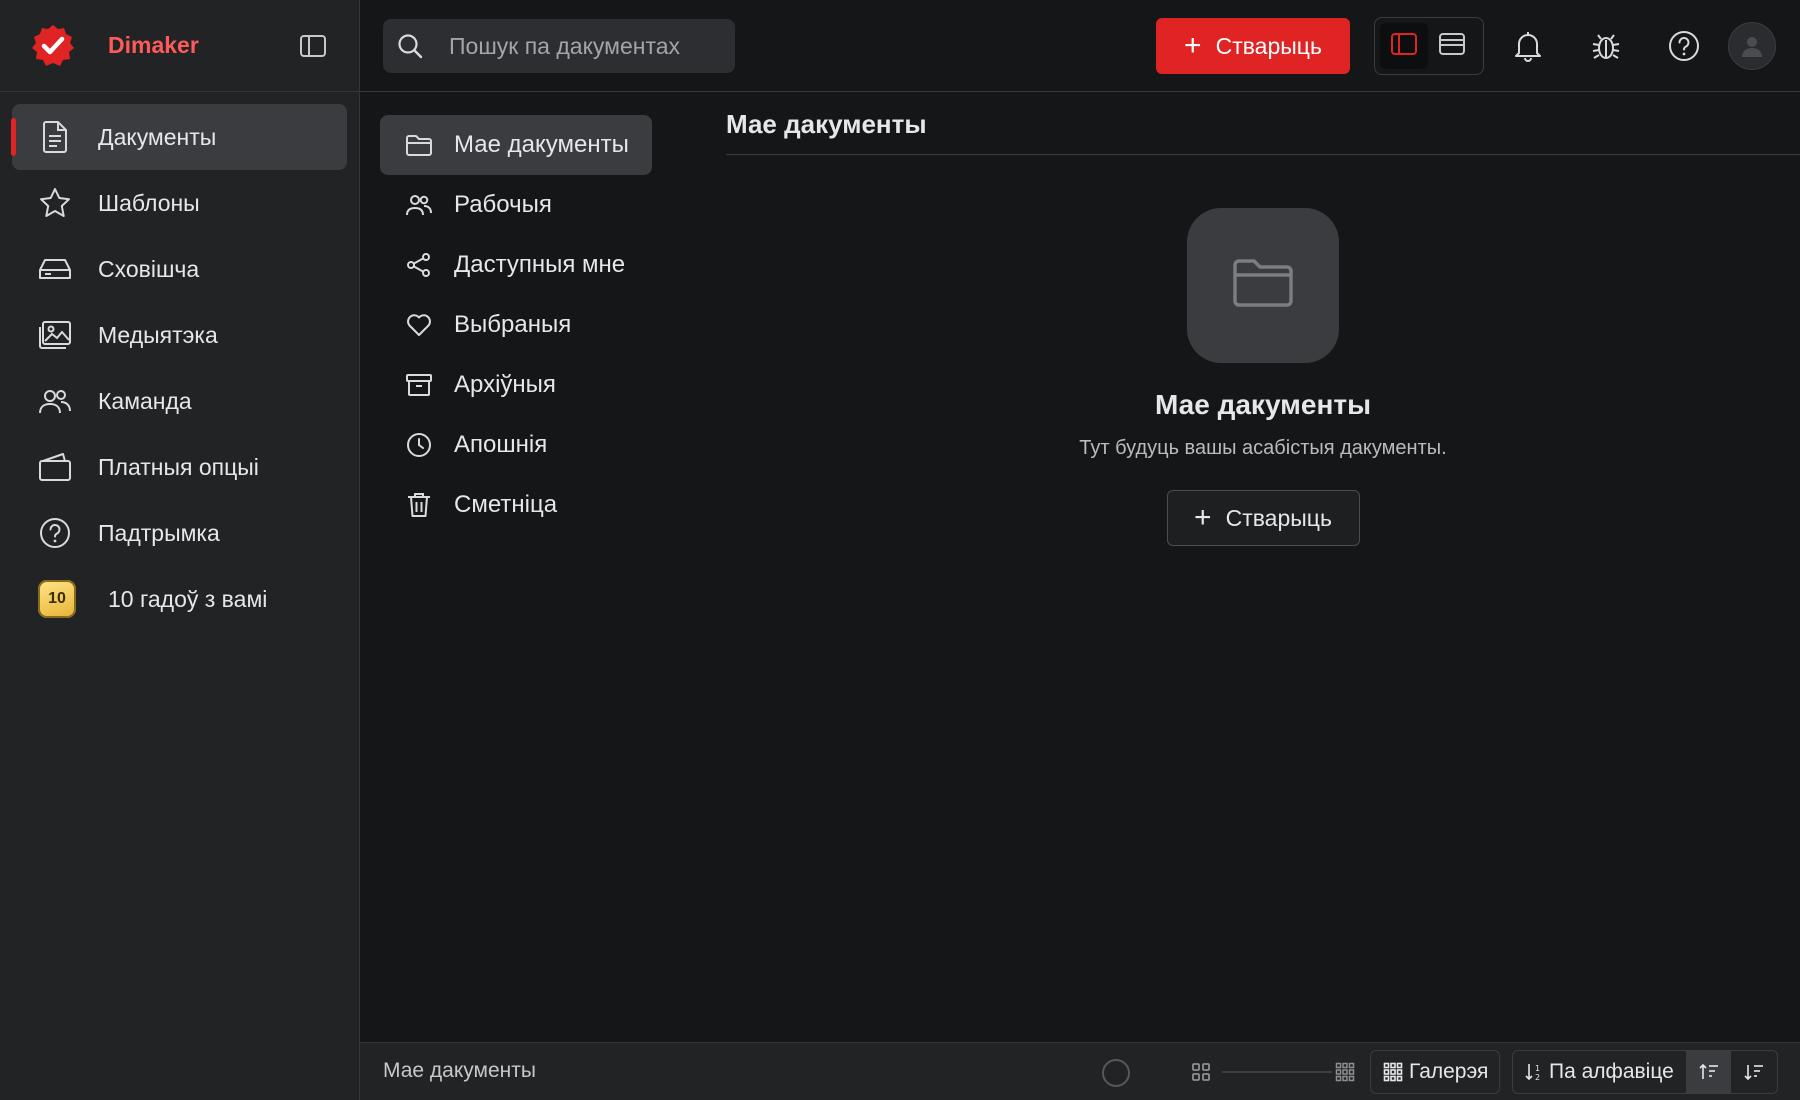  What do you see at coordinates (1606, 46) in the screenshot?
I see `bug-report-icon` at bounding box center [1606, 46].